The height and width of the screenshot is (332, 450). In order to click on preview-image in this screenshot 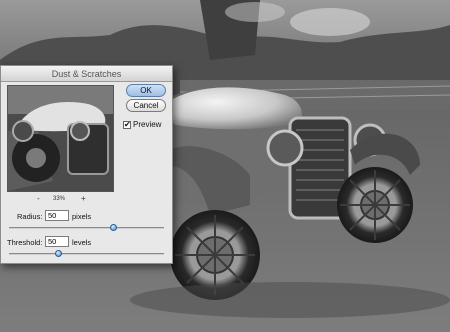, I will do `click(60, 138)`.